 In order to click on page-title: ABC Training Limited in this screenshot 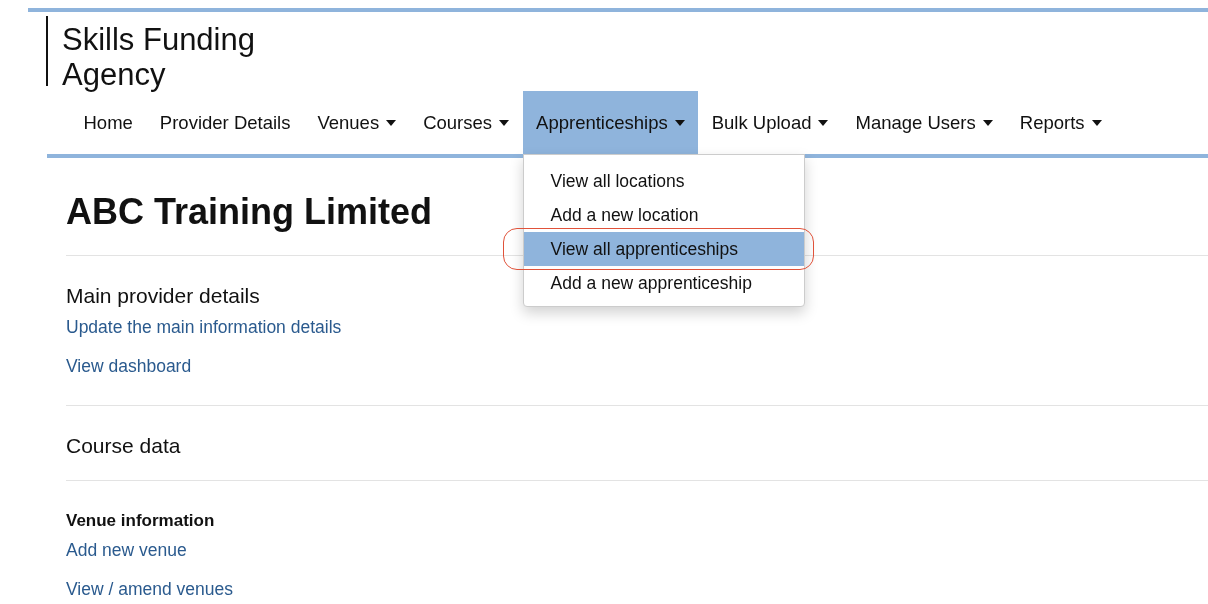, I will do `click(249, 212)`.